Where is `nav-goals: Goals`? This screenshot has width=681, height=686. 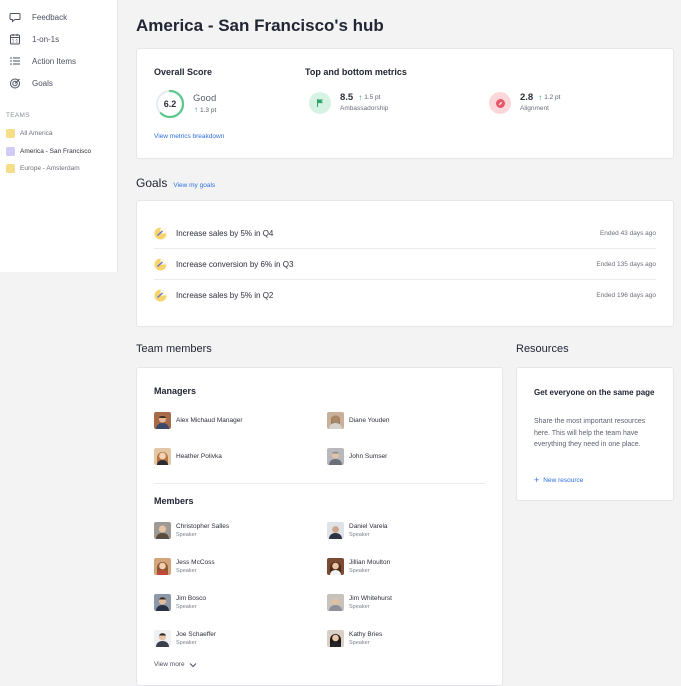 nav-goals: Goals is located at coordinates (58, 83).